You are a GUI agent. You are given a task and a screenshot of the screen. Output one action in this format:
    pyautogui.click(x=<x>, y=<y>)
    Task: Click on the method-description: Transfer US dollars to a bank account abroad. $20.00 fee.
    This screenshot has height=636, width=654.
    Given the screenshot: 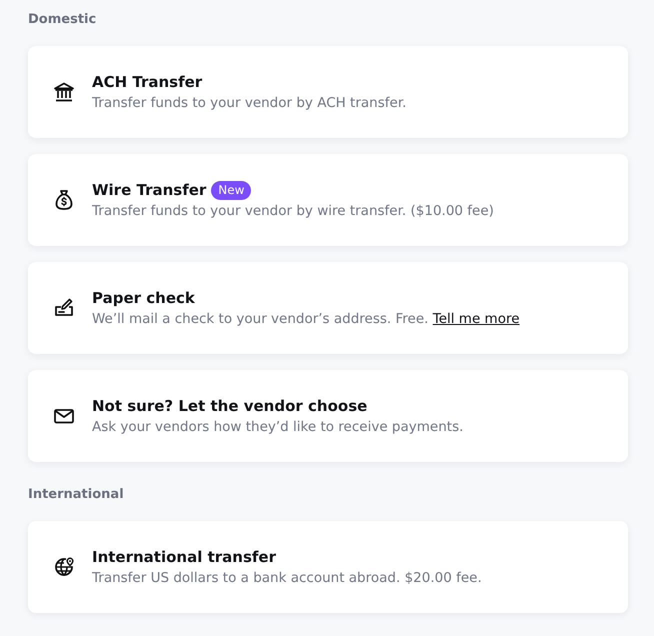 What is the action you would take?
    pyautogui.click(x=287, y=578)
    